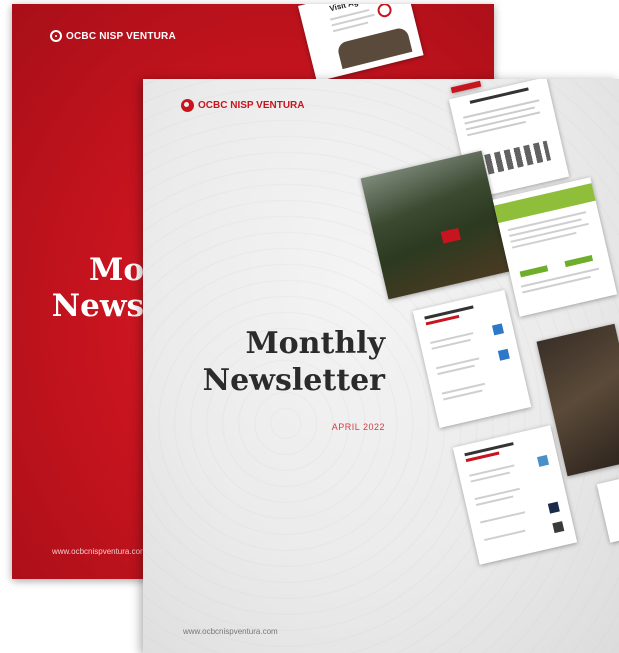  What do you see at coordinates (121, 36) in the screenshot?
I see `back-brand-text: OCBC NISP VENTURA` at bounding box center [121, 36].